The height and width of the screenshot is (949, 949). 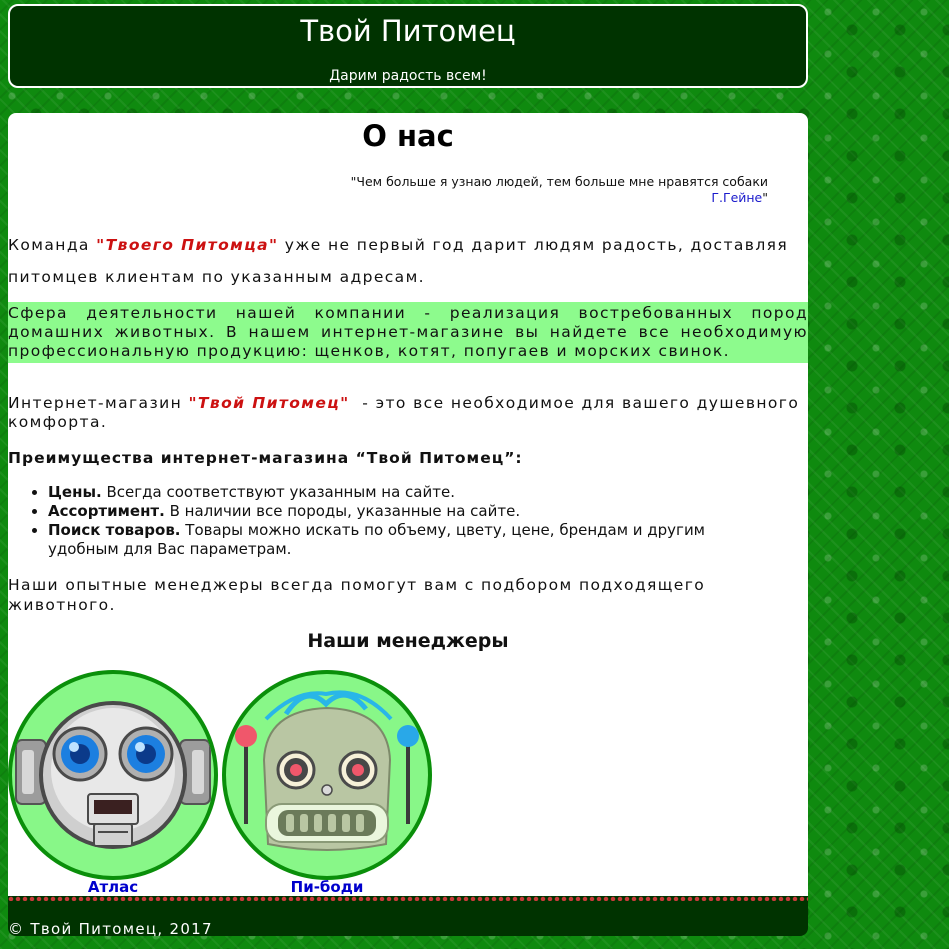 I want to click on quote-author: Г.Гейне, so click(x=737, y=197).